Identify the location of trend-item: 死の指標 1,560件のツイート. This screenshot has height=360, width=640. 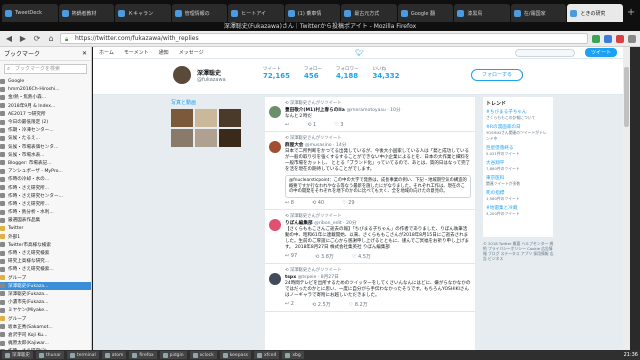
(518, 196).